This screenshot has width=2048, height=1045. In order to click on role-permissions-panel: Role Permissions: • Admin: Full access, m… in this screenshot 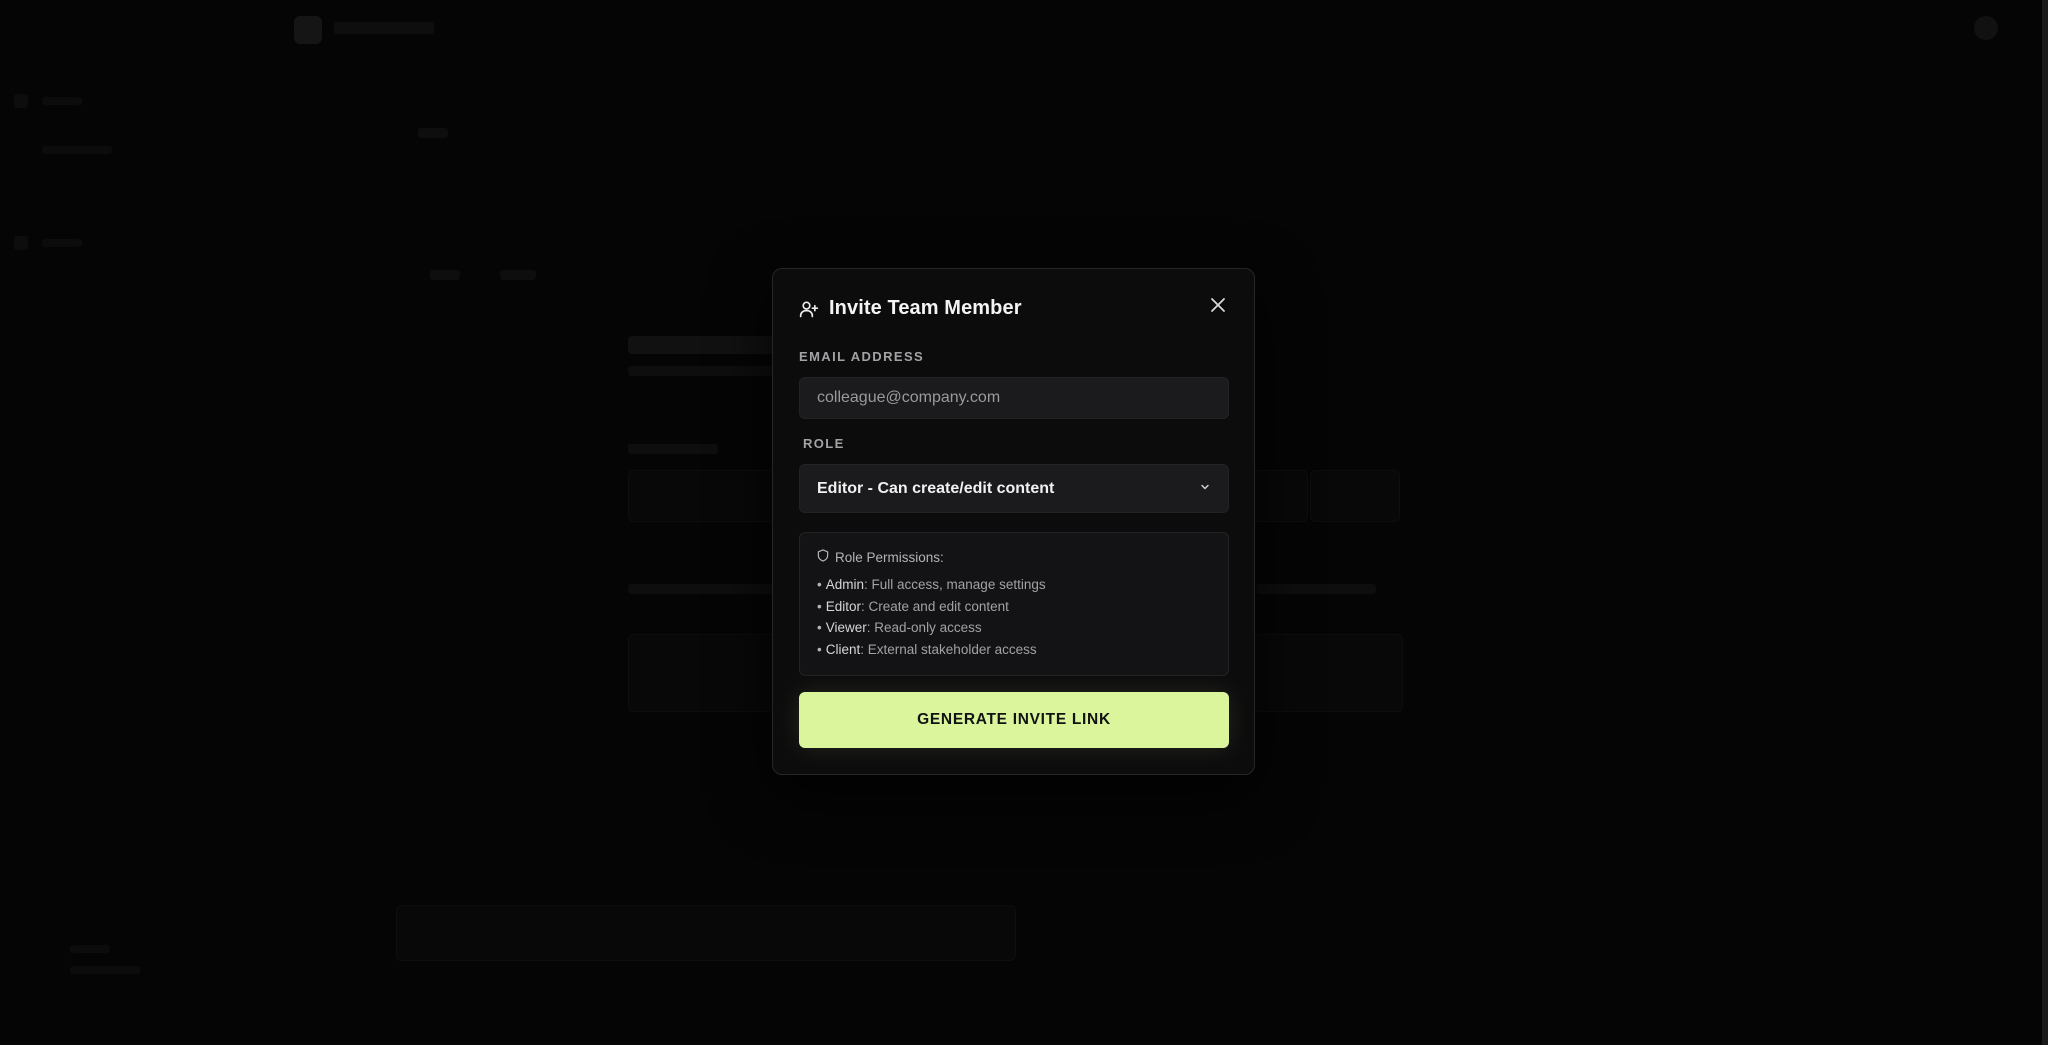, I will do `click(1014, 604)`.